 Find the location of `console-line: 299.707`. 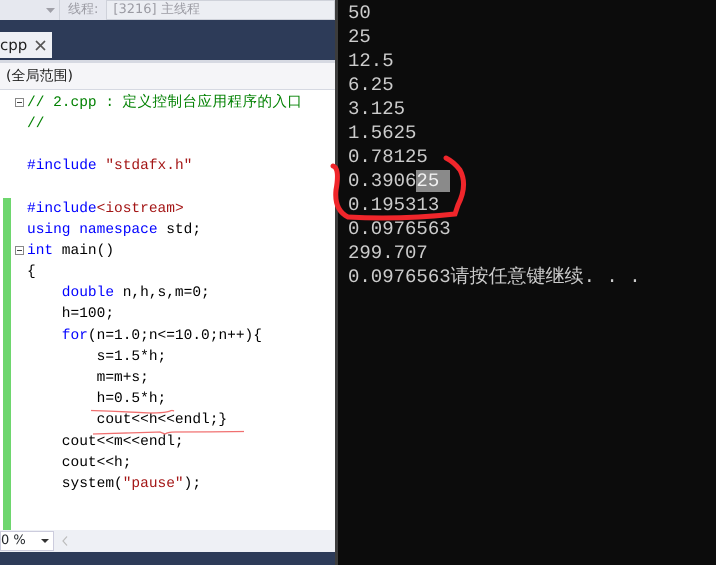

console-line: 299.707 is located at coordinates (388, 253).